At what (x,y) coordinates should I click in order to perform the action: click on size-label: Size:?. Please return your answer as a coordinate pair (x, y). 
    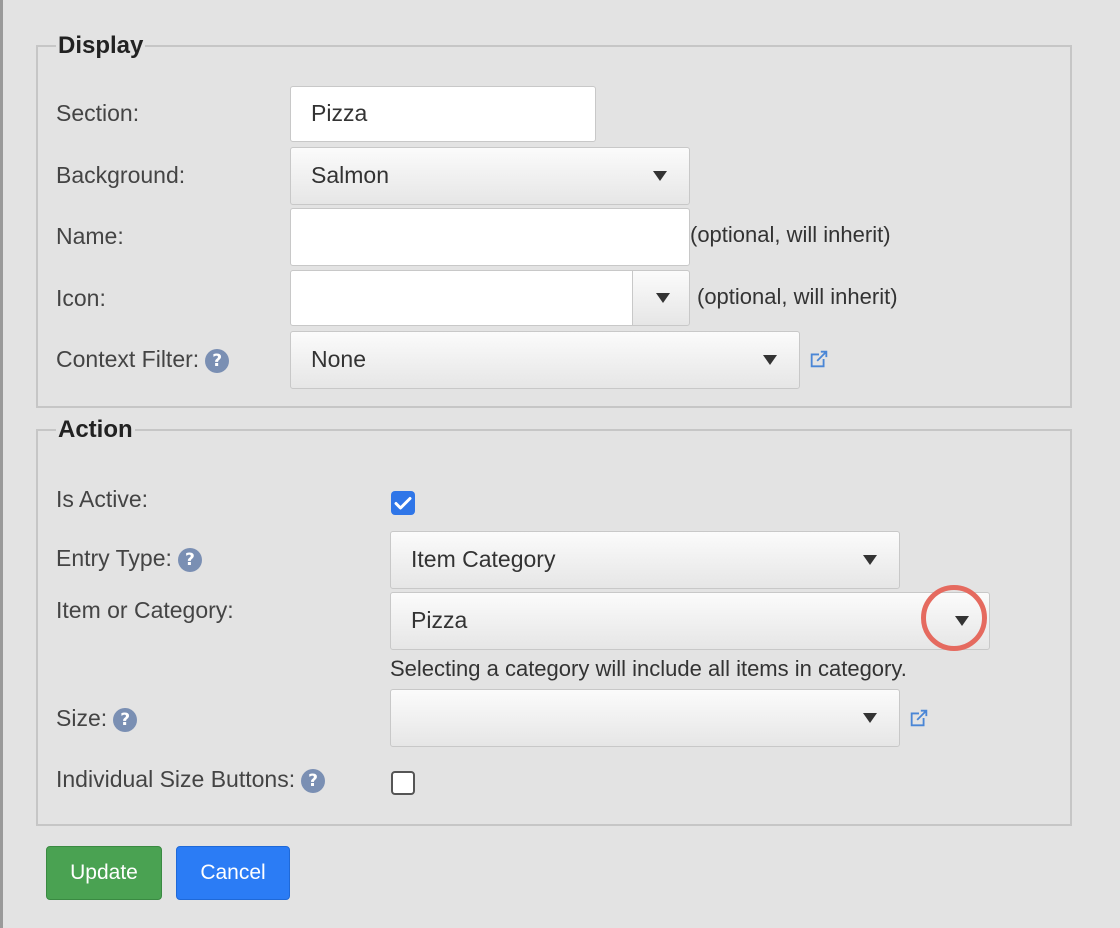
    Looking at the image, I should click on (97, 718).